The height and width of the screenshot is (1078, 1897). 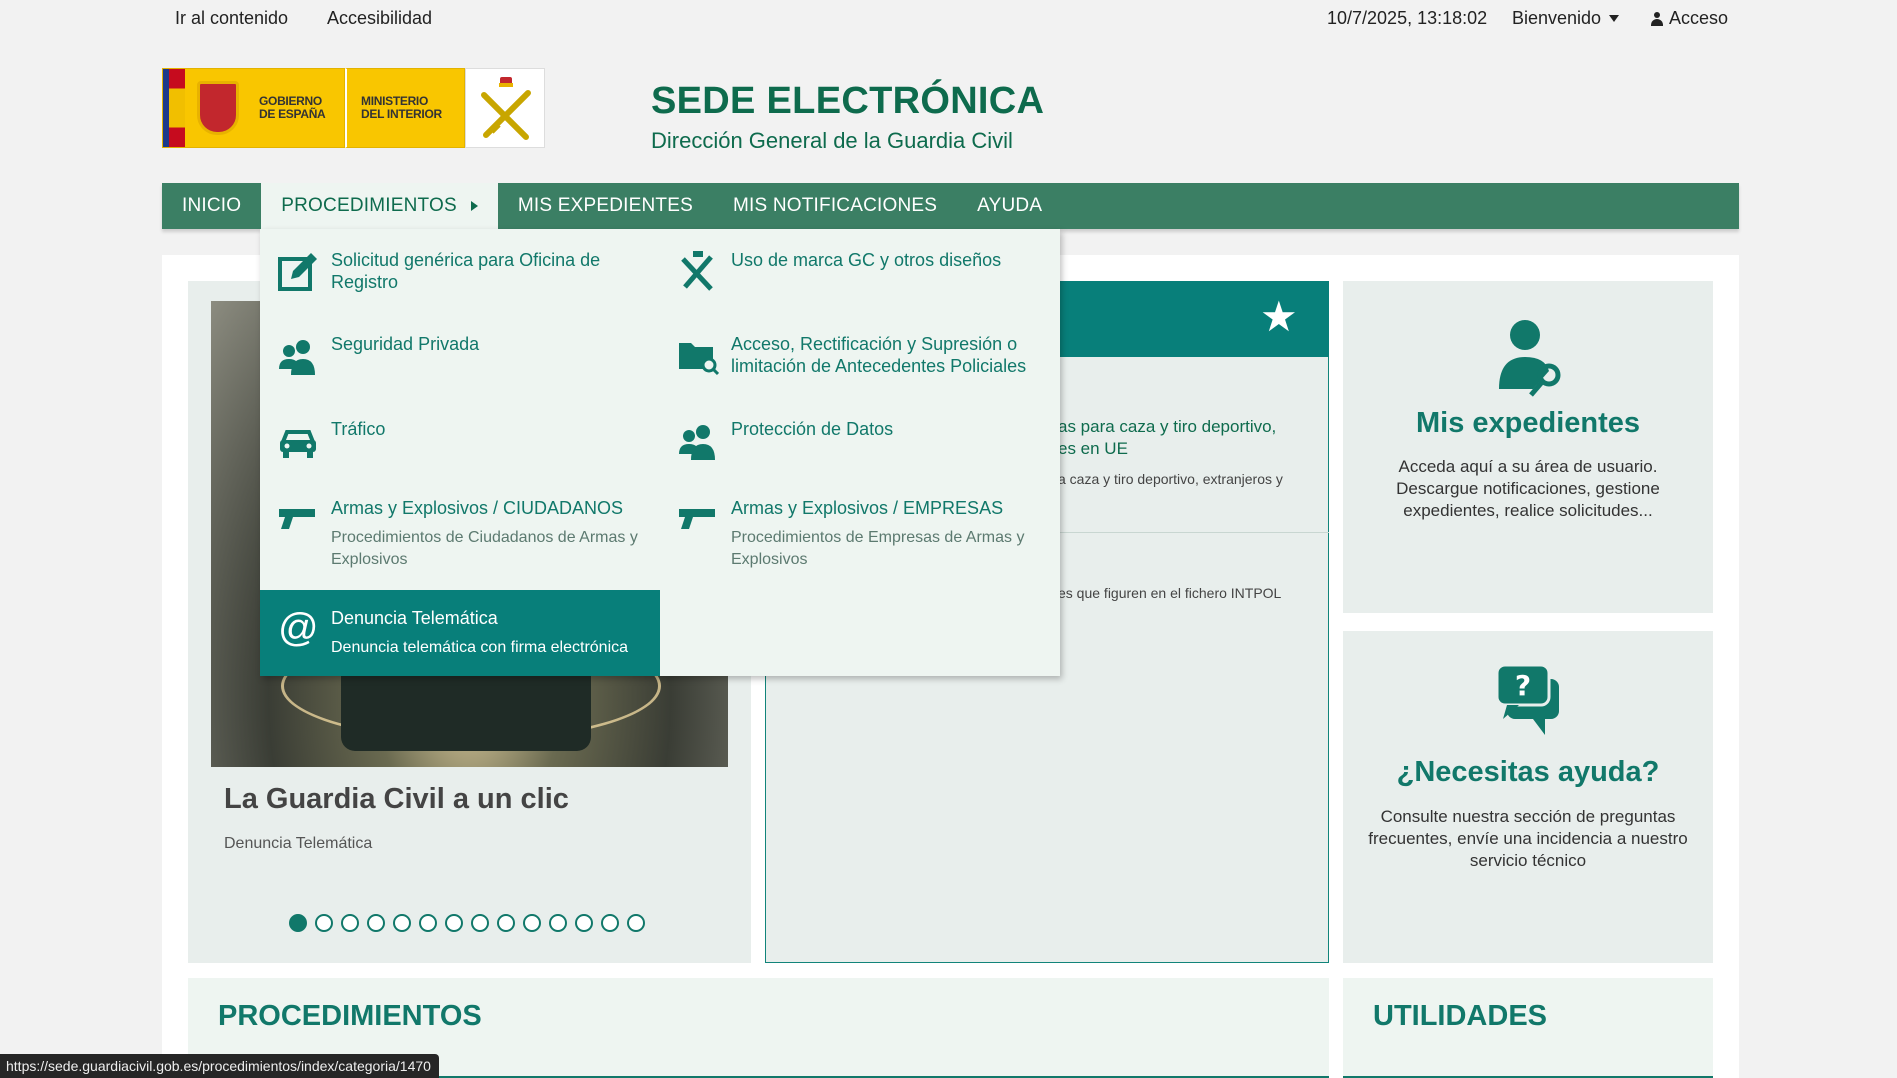 I want to click on dd-item-label: Seguridad Privada, so click(x=405, y=344).